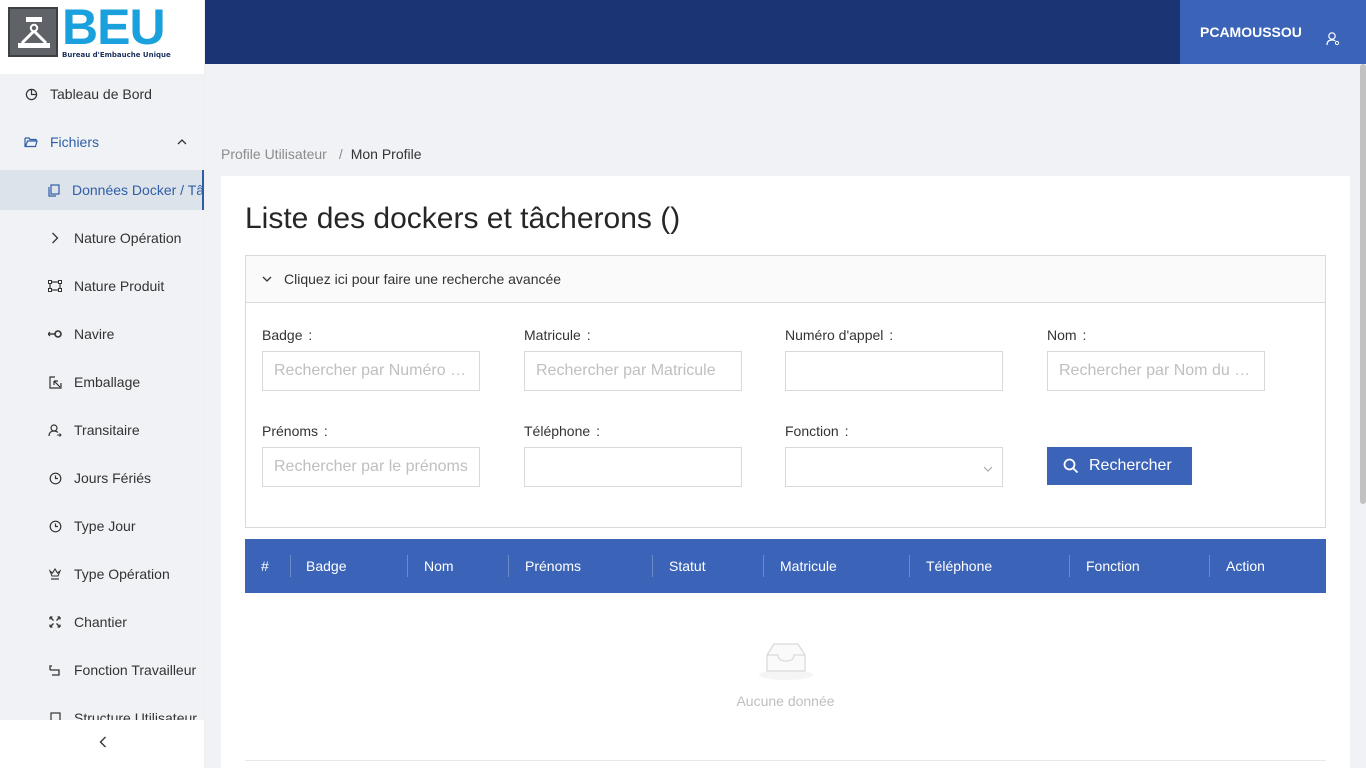 This screenshot has height=768, width=1366. I want to click on numero-appel-label: Numéro d'appel :, so click(839, 335).